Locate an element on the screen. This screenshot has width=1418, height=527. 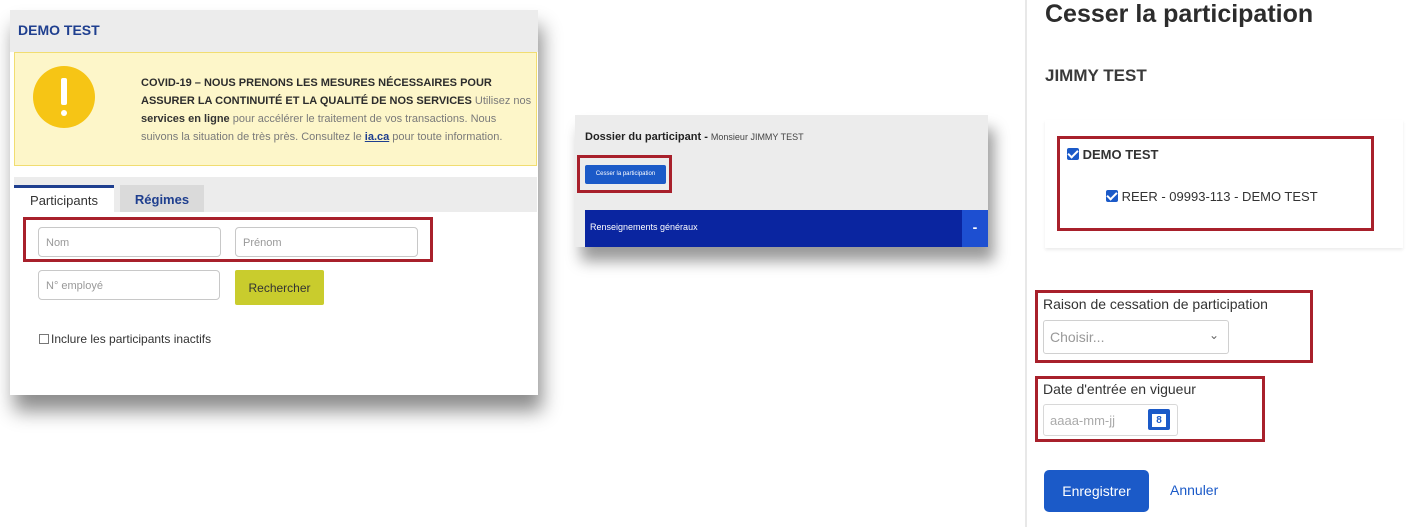
alert-text-1: Utilisez nos is located at coordinates (501, 101).